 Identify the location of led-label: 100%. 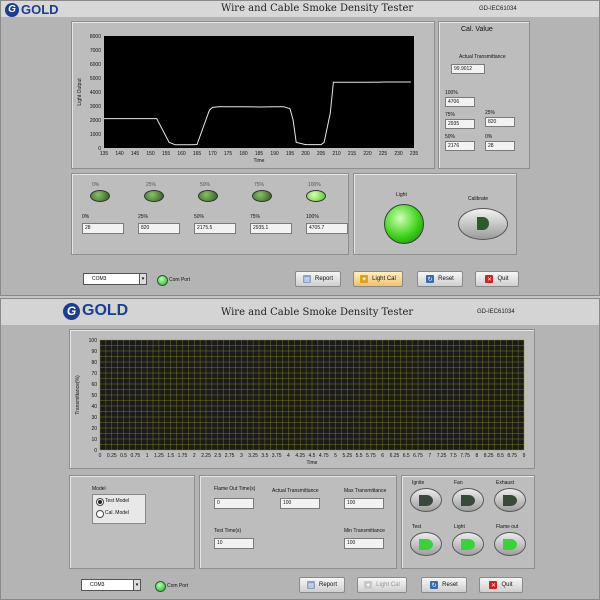
(314, 185).